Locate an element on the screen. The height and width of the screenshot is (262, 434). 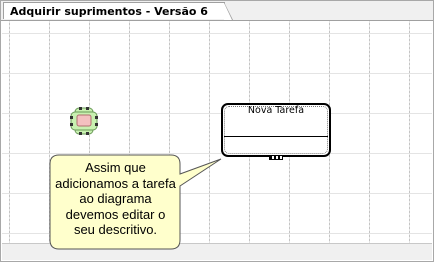
task-divider is located at coordinates (276, 136).